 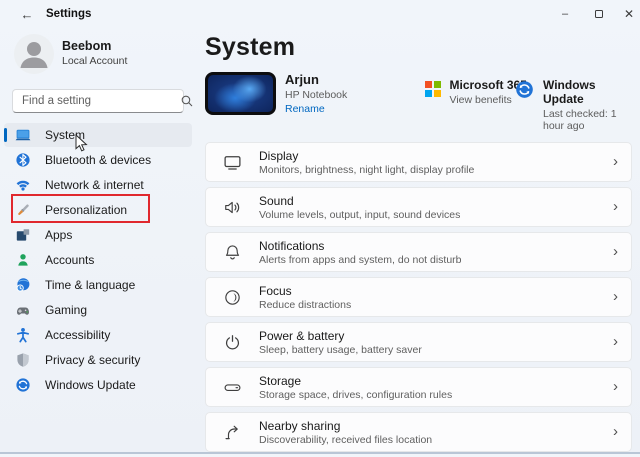 What do you see at coordinates (316, 95) in the screenshot?
I see `device-model: HP Notebook` at bounding box center [316, 95].